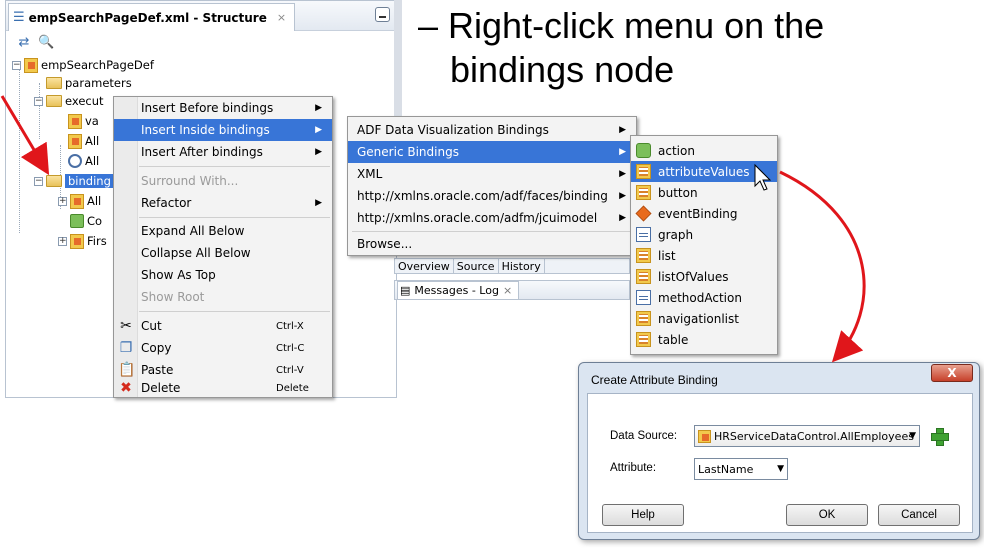 The height and width of the screenshot is (548, 984). I want to click on annotation-arrow-left, so click(25, 135).